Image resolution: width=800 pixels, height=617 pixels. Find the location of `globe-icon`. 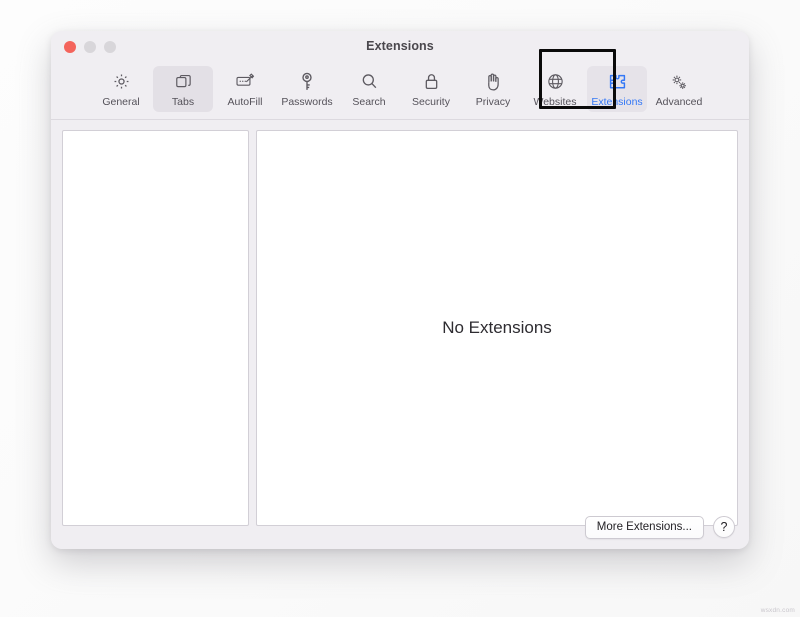

globe-icon is located at coordinates (555, 81).